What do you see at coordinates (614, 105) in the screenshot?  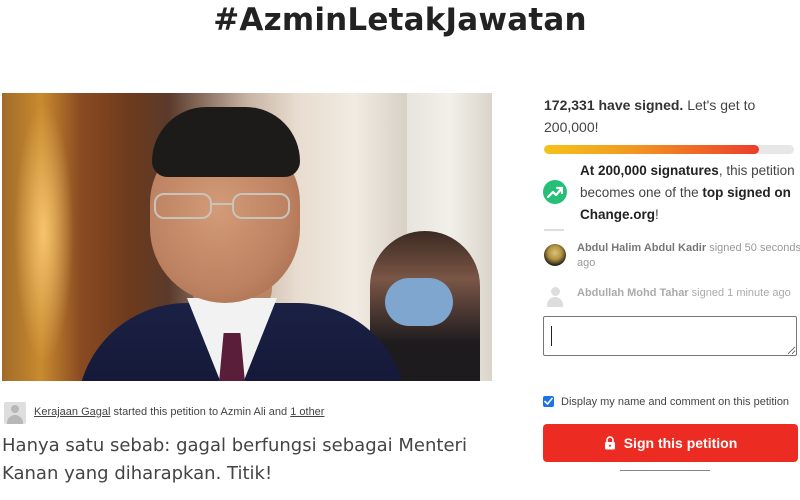 I see `signature-count-number: 172,331 have signed.` at bounding box center [614, 105].